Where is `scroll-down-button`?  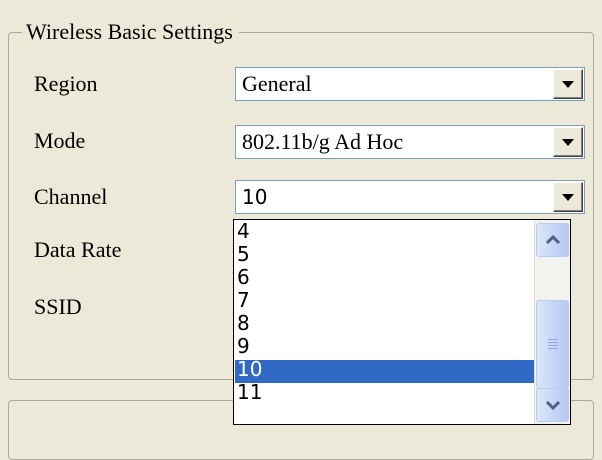 scroll-down-button is located at coordinates (552, 405).